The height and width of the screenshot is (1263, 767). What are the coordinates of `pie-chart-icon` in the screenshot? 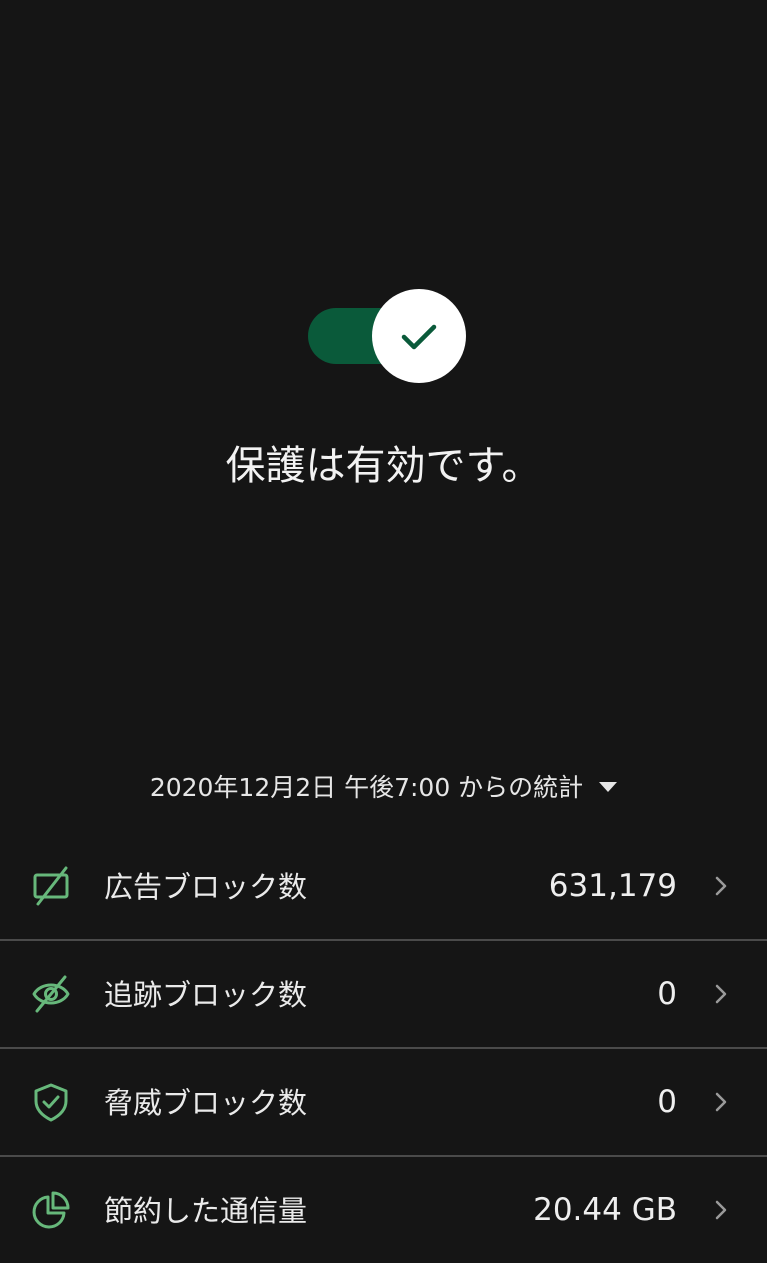 It's located at (51, 1210).